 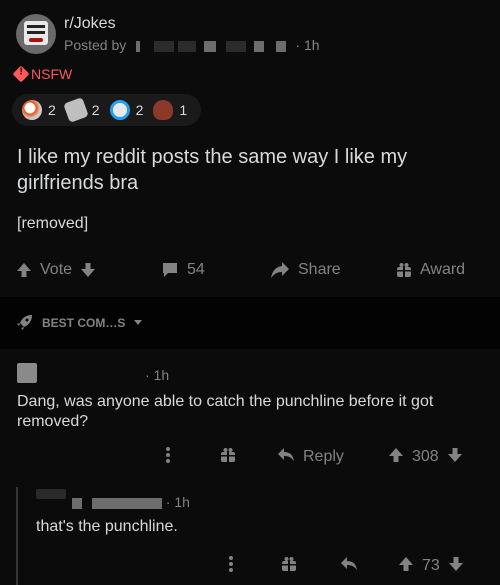 I want to click on silver-award-icon, so click(x=32, y=110).